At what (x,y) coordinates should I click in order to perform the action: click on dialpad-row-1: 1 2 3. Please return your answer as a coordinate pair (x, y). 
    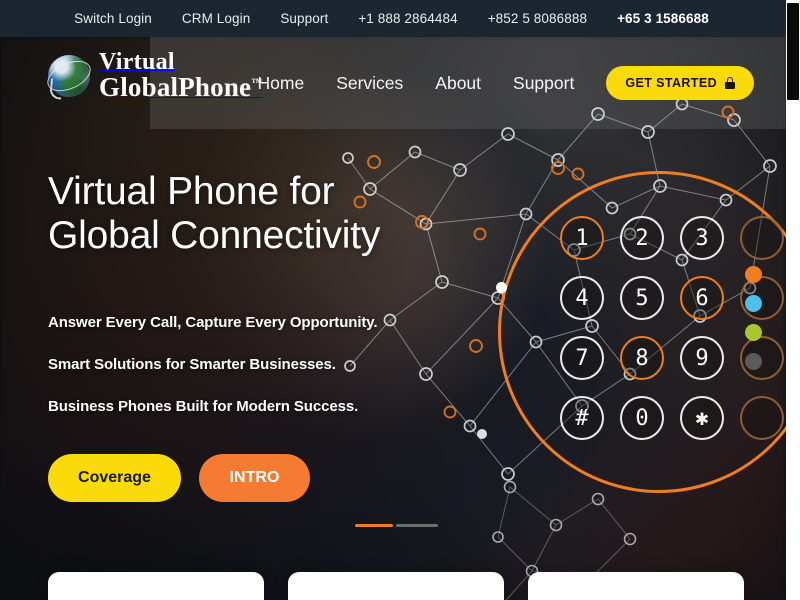
    Looking at the image, I should click on (673, 238).